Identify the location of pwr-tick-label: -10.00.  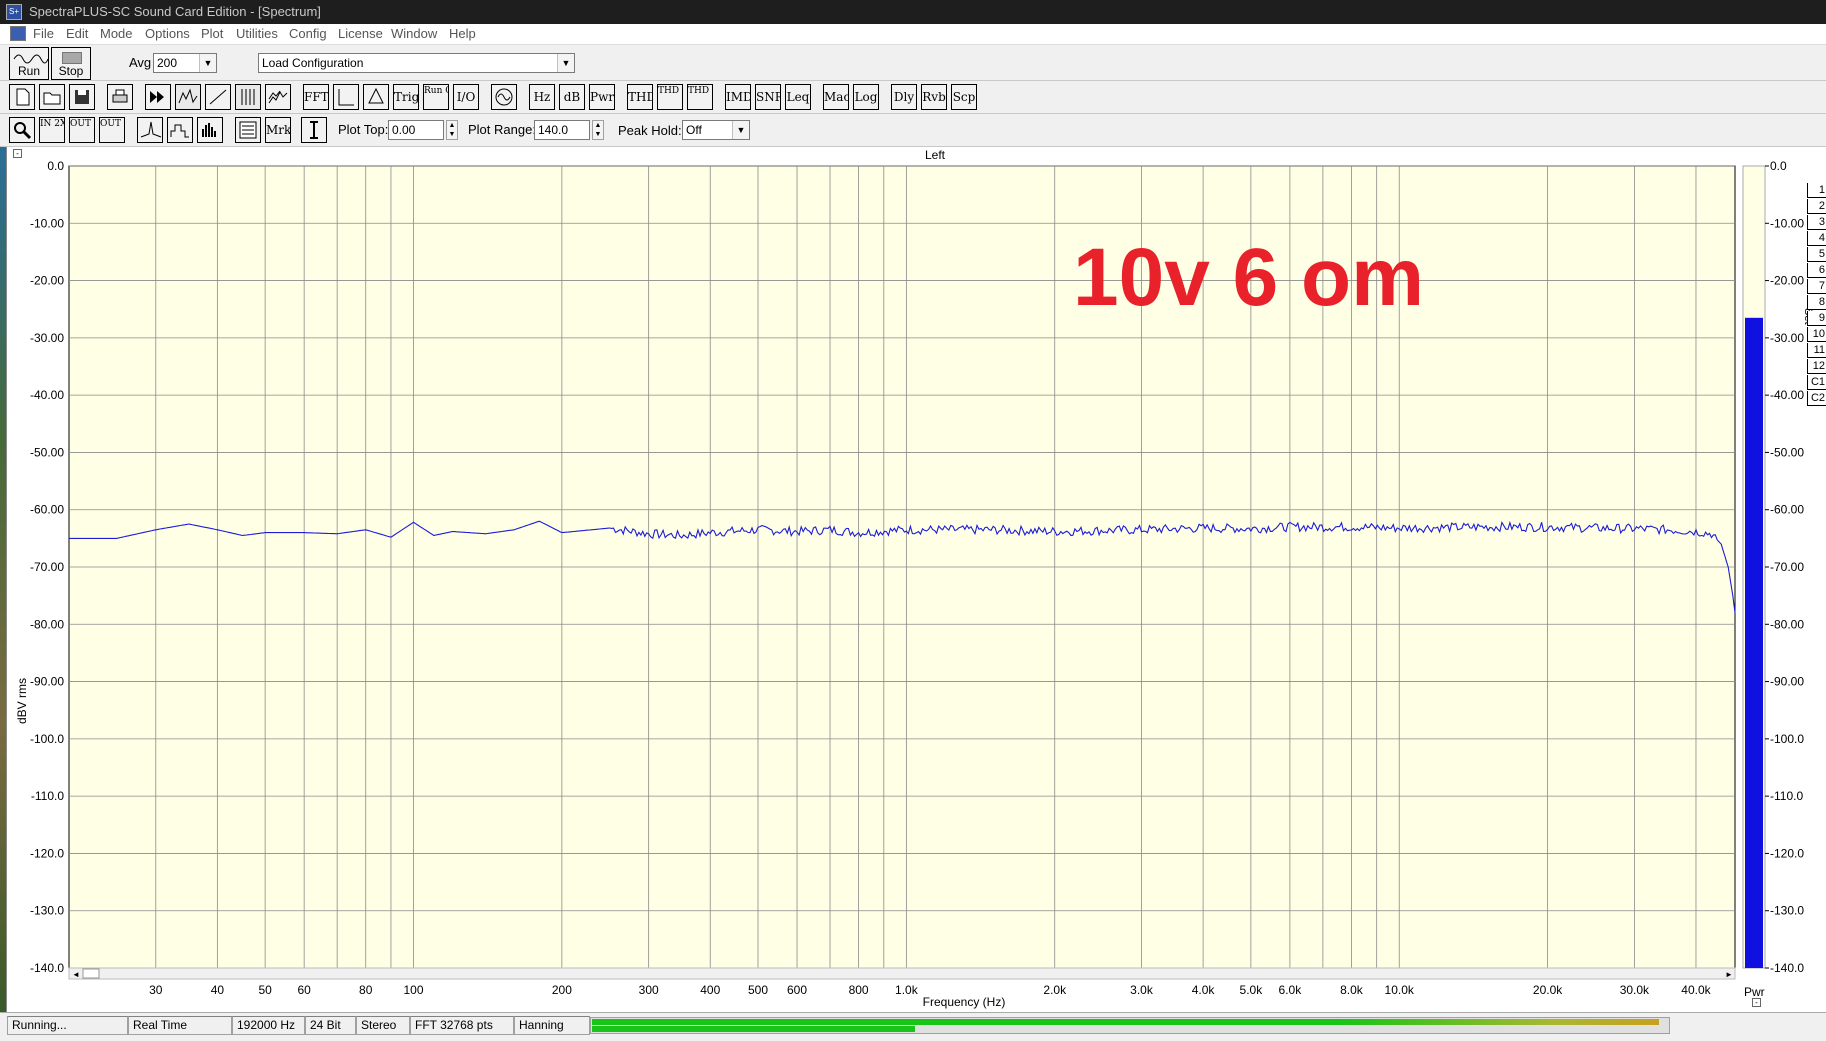
(1787, 223).